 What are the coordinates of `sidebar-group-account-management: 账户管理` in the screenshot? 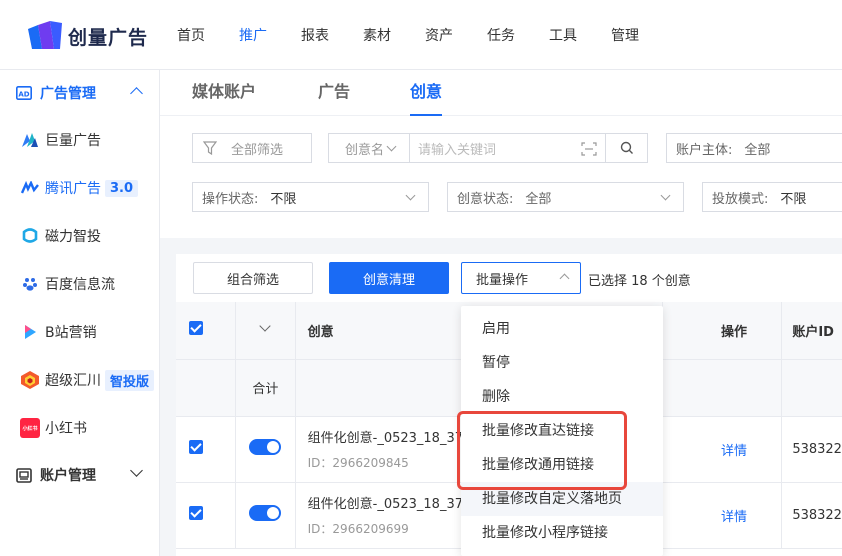 It's located at (79, 475).